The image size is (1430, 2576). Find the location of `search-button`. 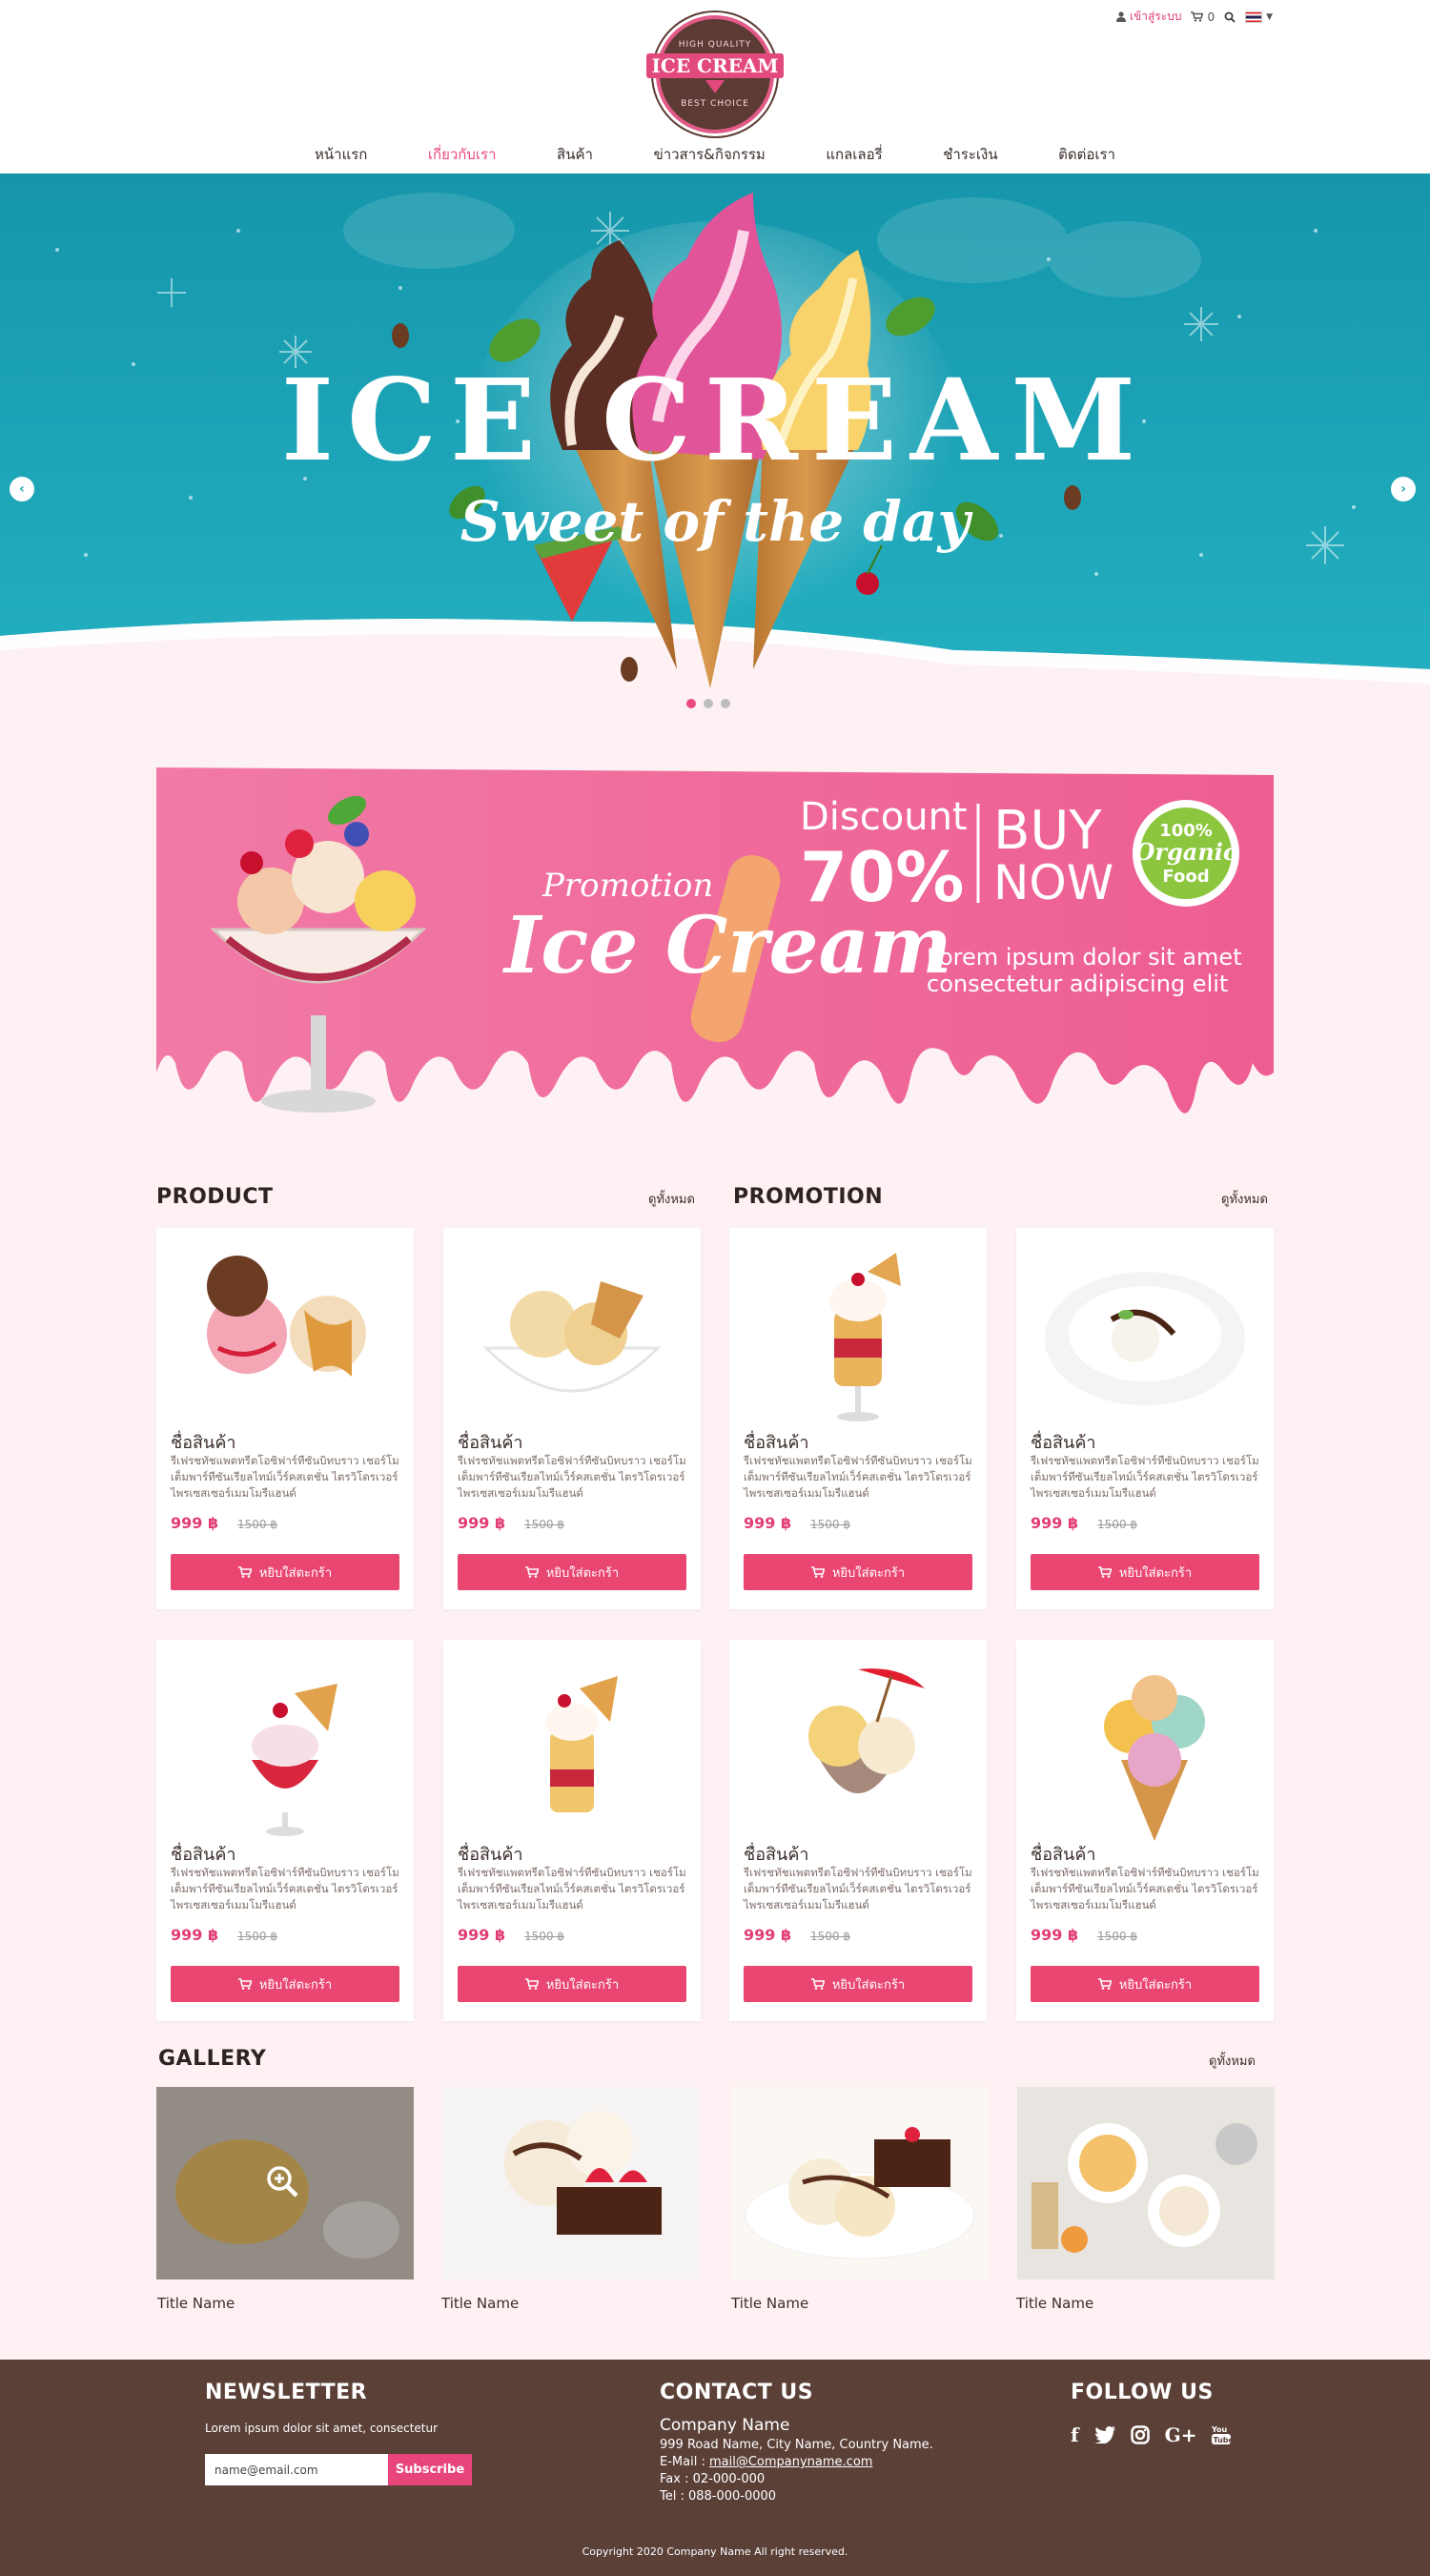

search-button is located at coordinates (1230, 17).